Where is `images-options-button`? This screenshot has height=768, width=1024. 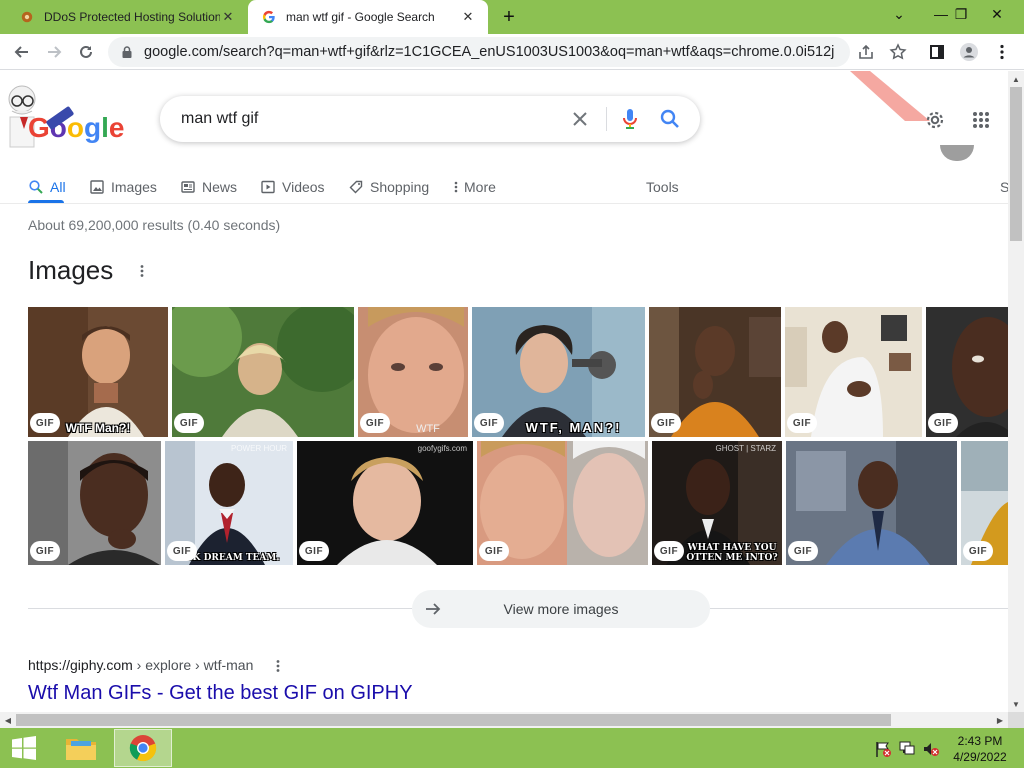
images-options-button is located at coordinates (142, 271).